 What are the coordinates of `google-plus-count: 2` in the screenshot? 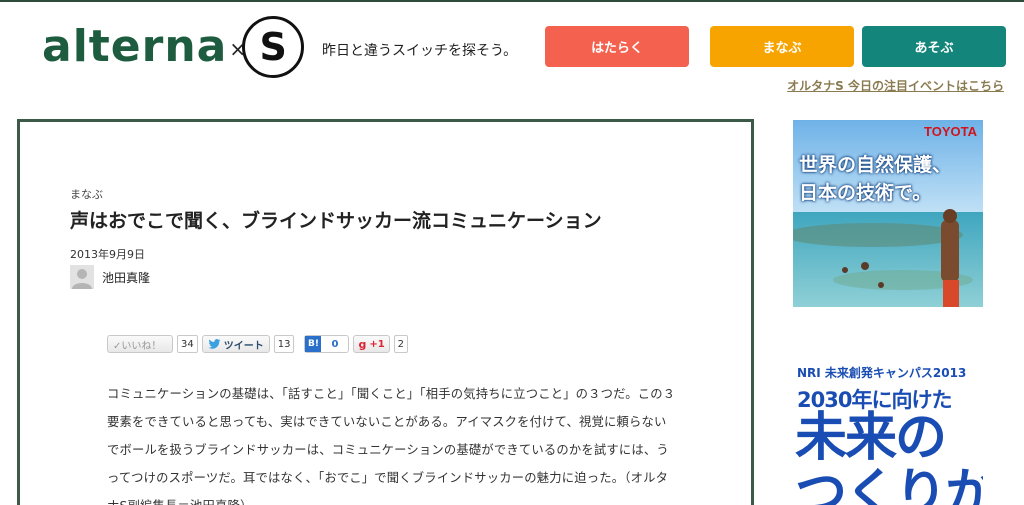 It's located at (401, 344).